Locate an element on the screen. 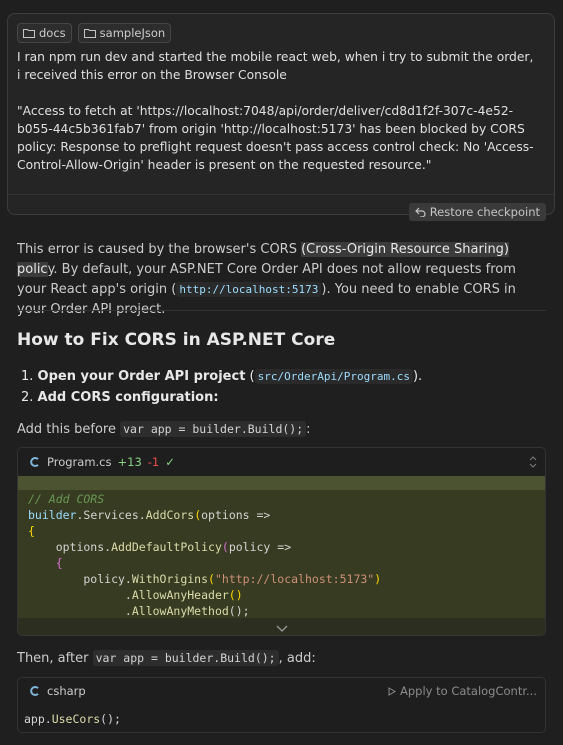 The height and width of the screenshot is (745, 563). chip-label: docs is located at coordinates (52, 33).